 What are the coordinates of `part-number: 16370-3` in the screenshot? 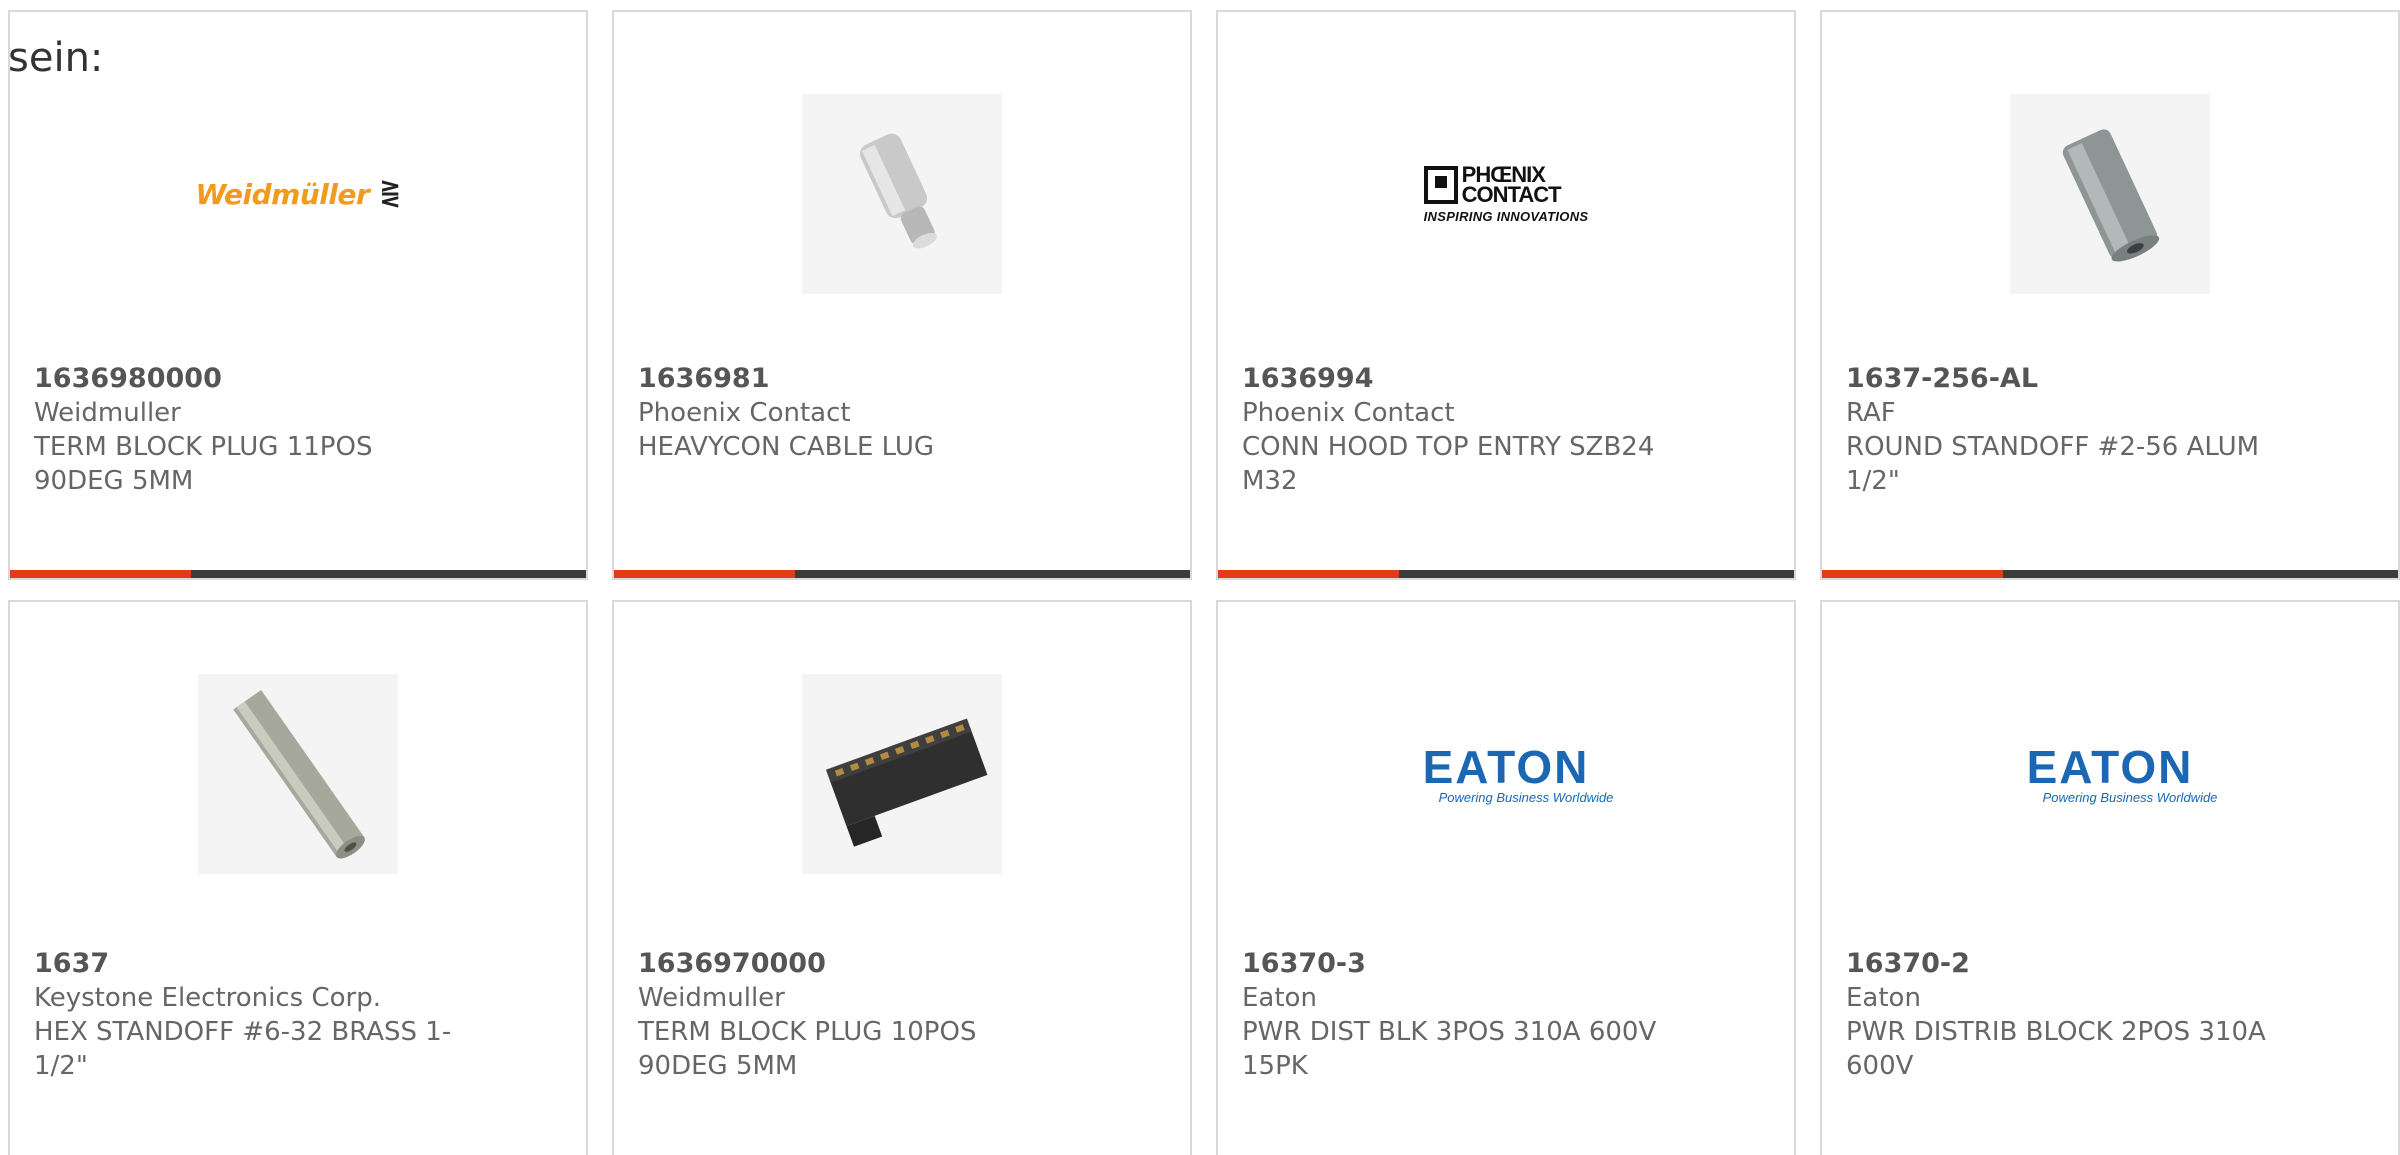 It's located at (1508, 964).